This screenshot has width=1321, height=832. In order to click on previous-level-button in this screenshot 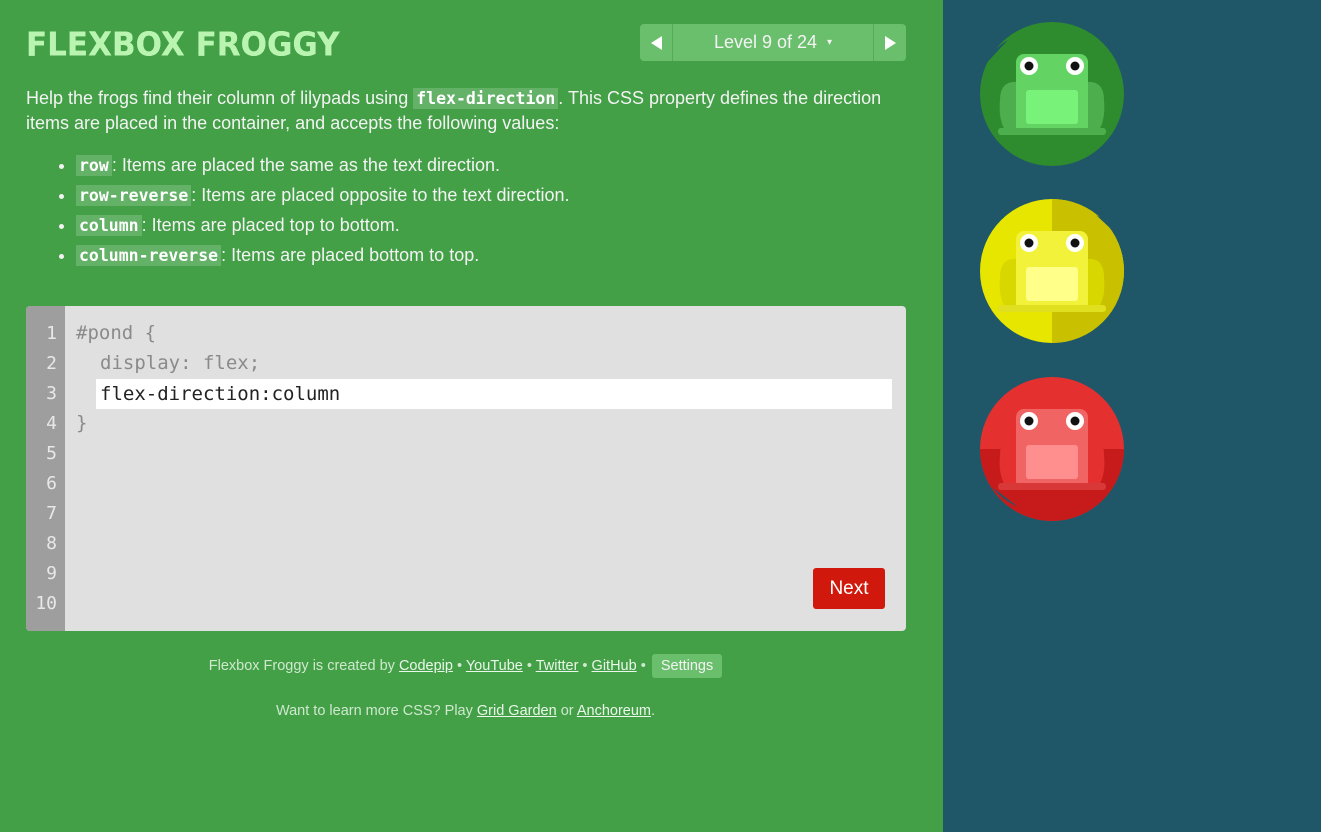, I will do `click(656, 42)`.